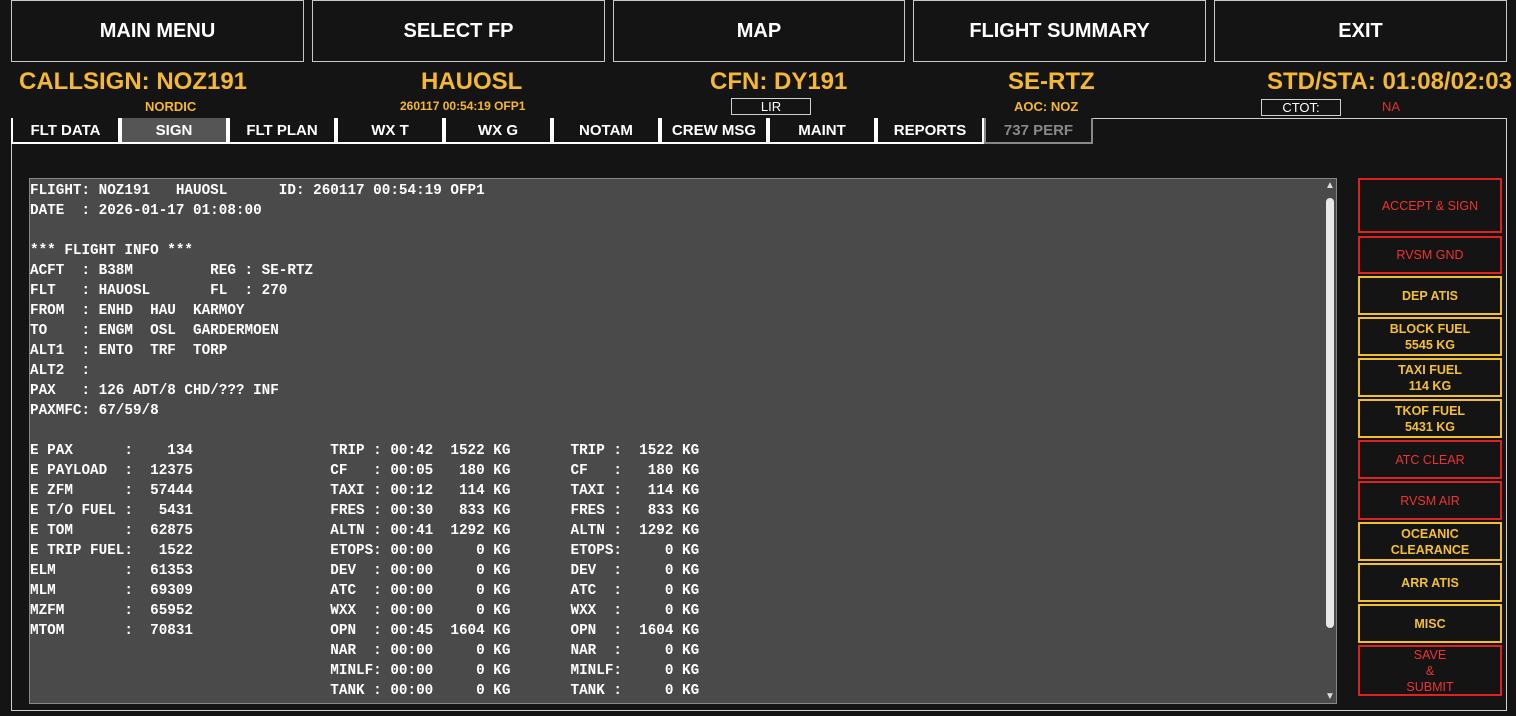 The width and height of the screenshot is (1516, 716). Describe the element at coordinates (1430, 205) in the screenshot. I see `accept-sign-button: ACCEPT & SIGN` at that location.